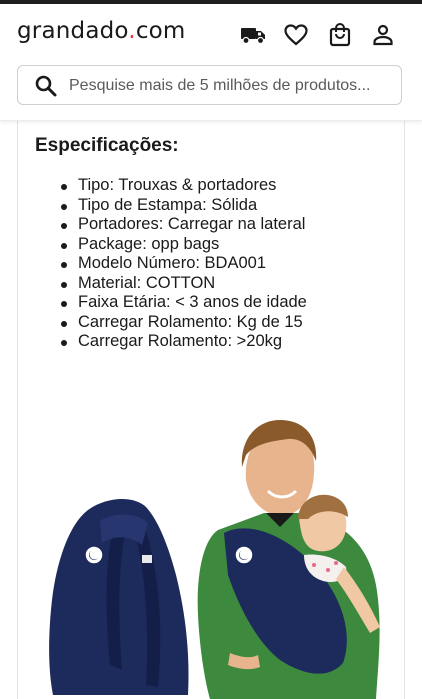 Image resolution: width=422 pixels, height=699 pixels. I want to click on spec-item: Carregar Rolamento: >20kg, so click(182, 342).